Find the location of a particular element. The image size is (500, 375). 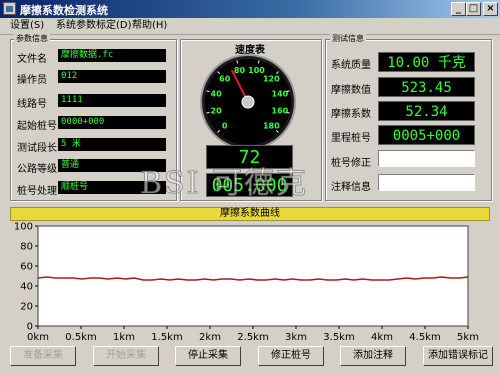

gauge-tick-label: 0 is located at coordinates (225, 125).